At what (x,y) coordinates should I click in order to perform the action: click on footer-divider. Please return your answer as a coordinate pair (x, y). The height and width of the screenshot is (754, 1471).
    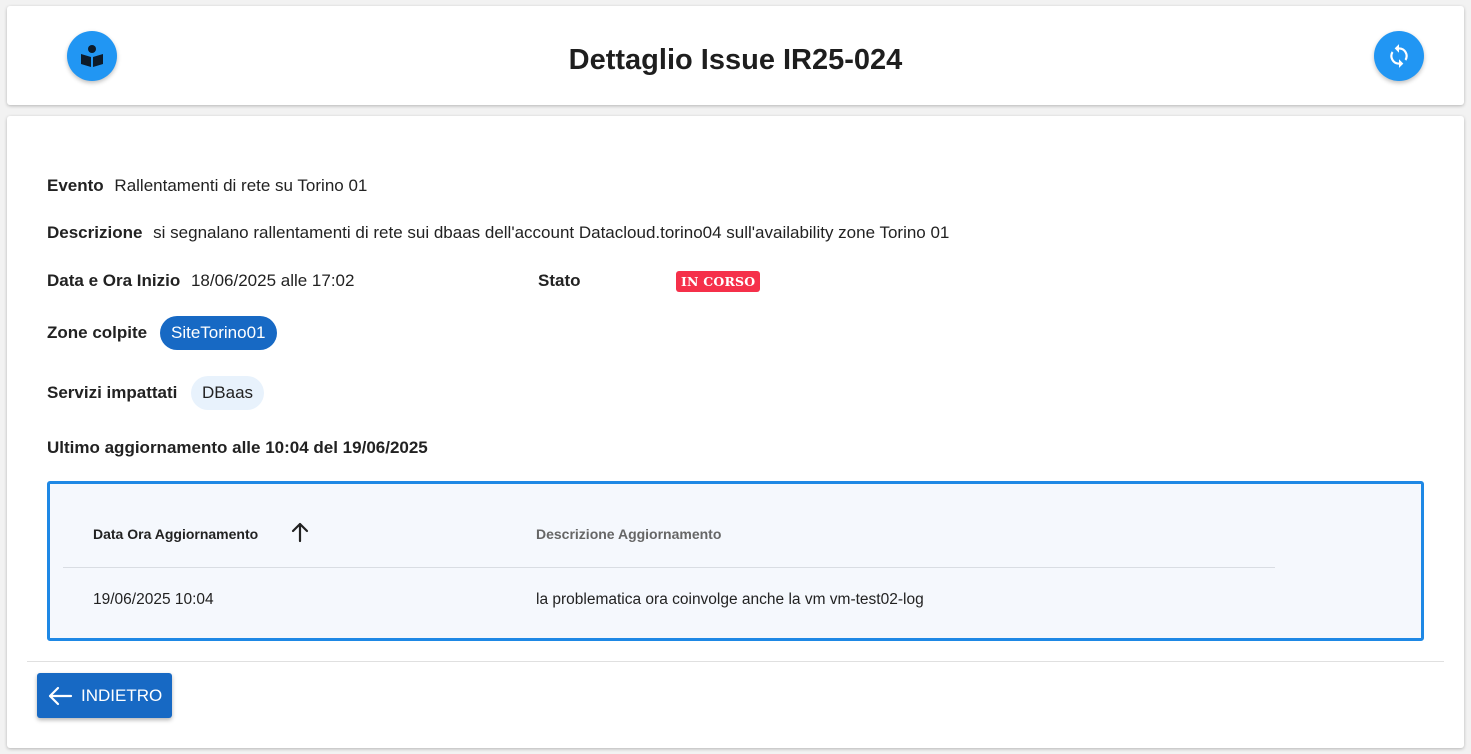
    Looking at the image, I should click on (735, 661).